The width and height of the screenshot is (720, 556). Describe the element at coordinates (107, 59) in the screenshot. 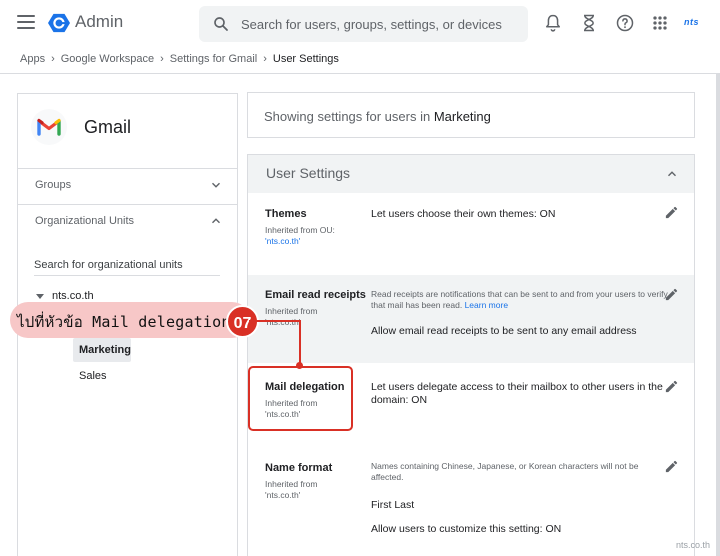

I see `breadcrumb-google-workspace: Google Workspace` at that location.